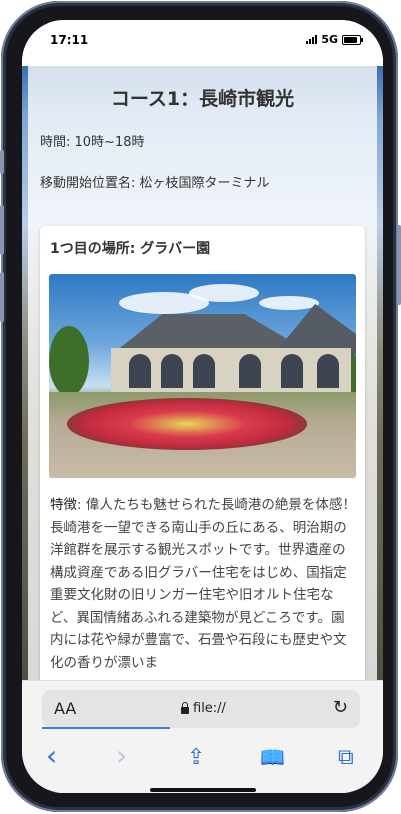  What do you see at coordinates (2, 162) in the screenshot?
I see `mute-switch` at bounding box center [2, 162].